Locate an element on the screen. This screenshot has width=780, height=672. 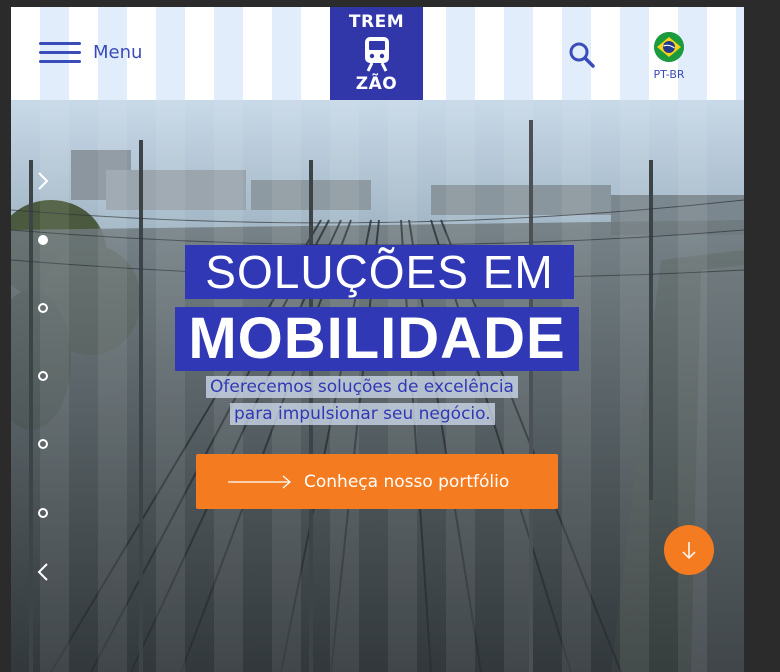
logo-text-top: TREM is located at coordinates (376, 22).